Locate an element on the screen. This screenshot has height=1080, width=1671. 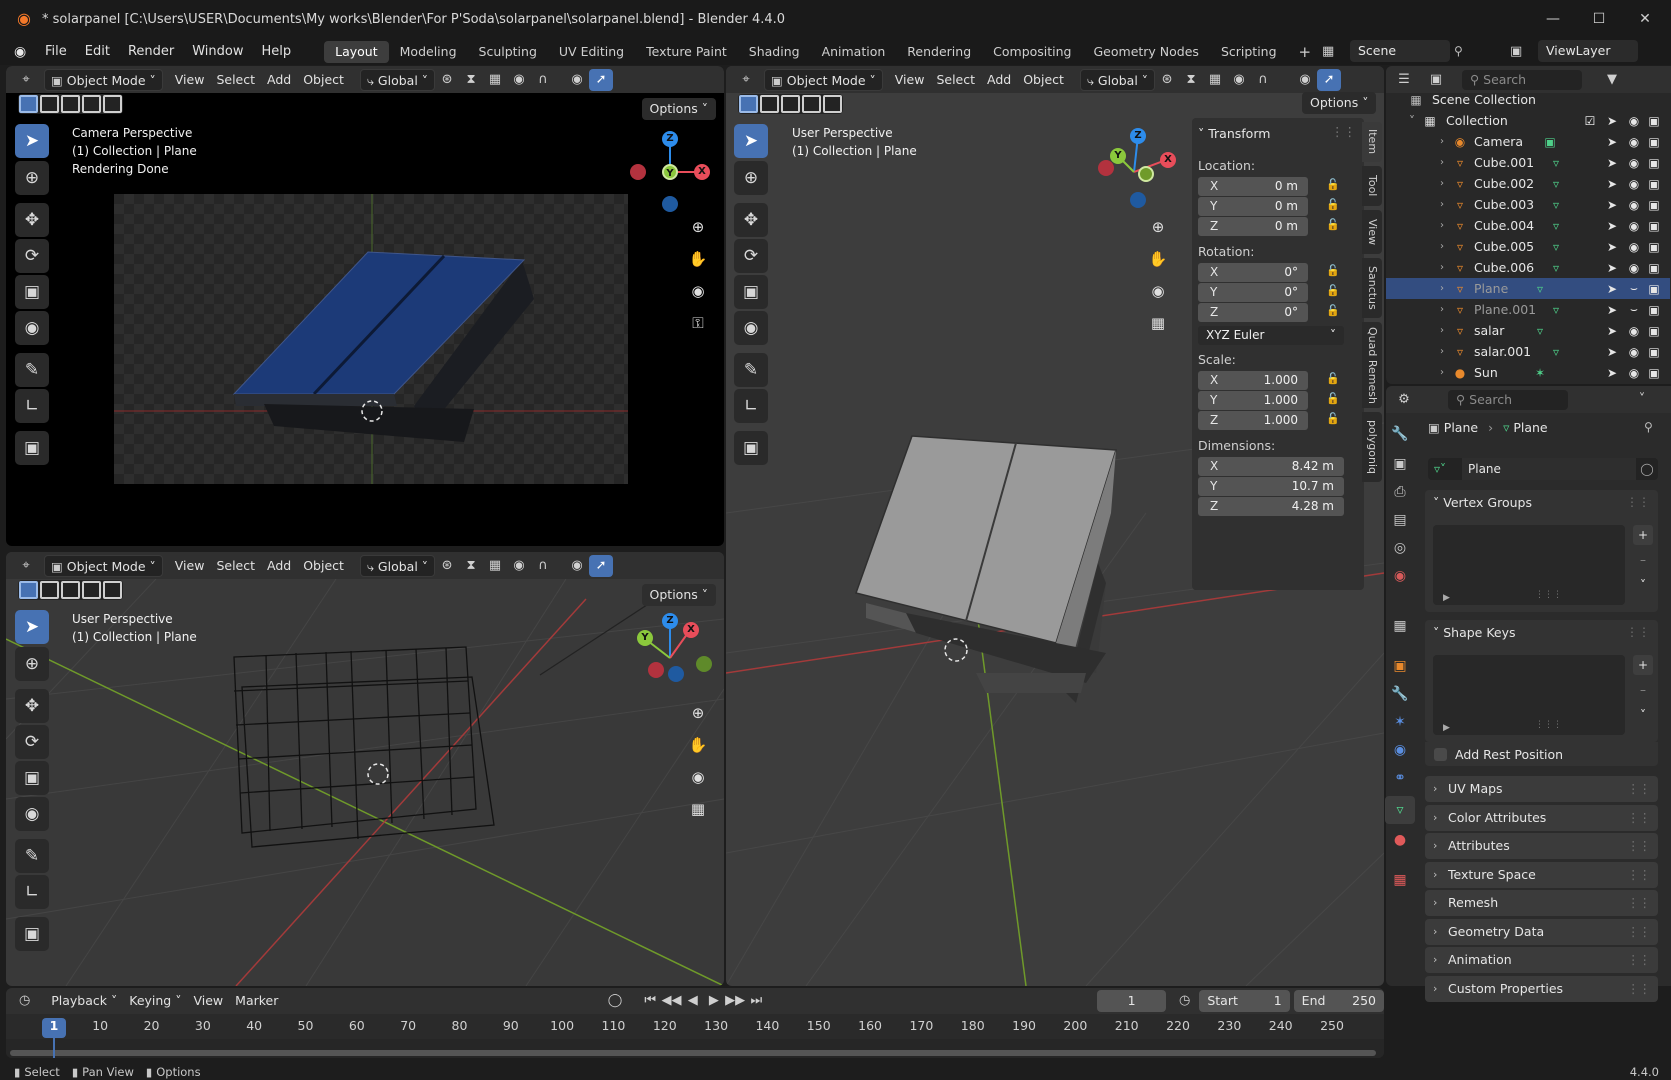
pin-icon: ⚲ is located at coordinates (1458, 51).